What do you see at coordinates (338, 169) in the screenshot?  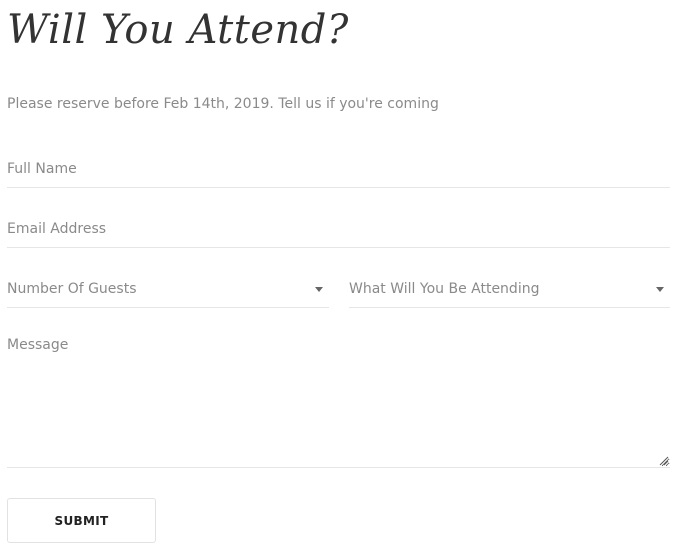 I see `full-name-field` at bounding box center [338, 169].